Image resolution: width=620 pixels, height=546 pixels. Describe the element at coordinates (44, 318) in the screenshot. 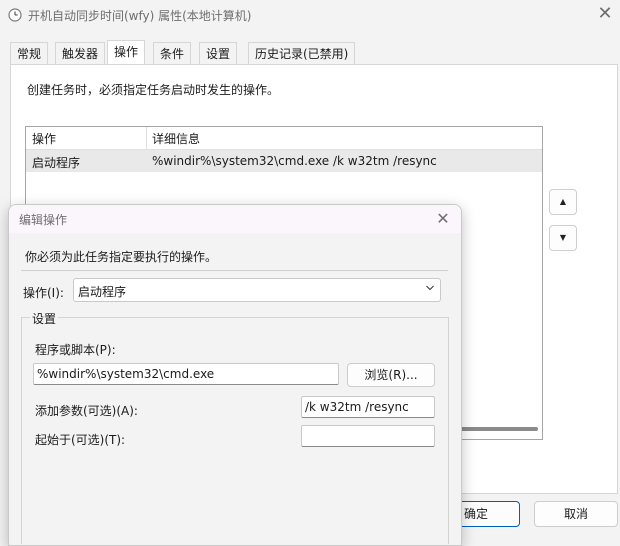

I see `settings-group-title: 设置` at that location.